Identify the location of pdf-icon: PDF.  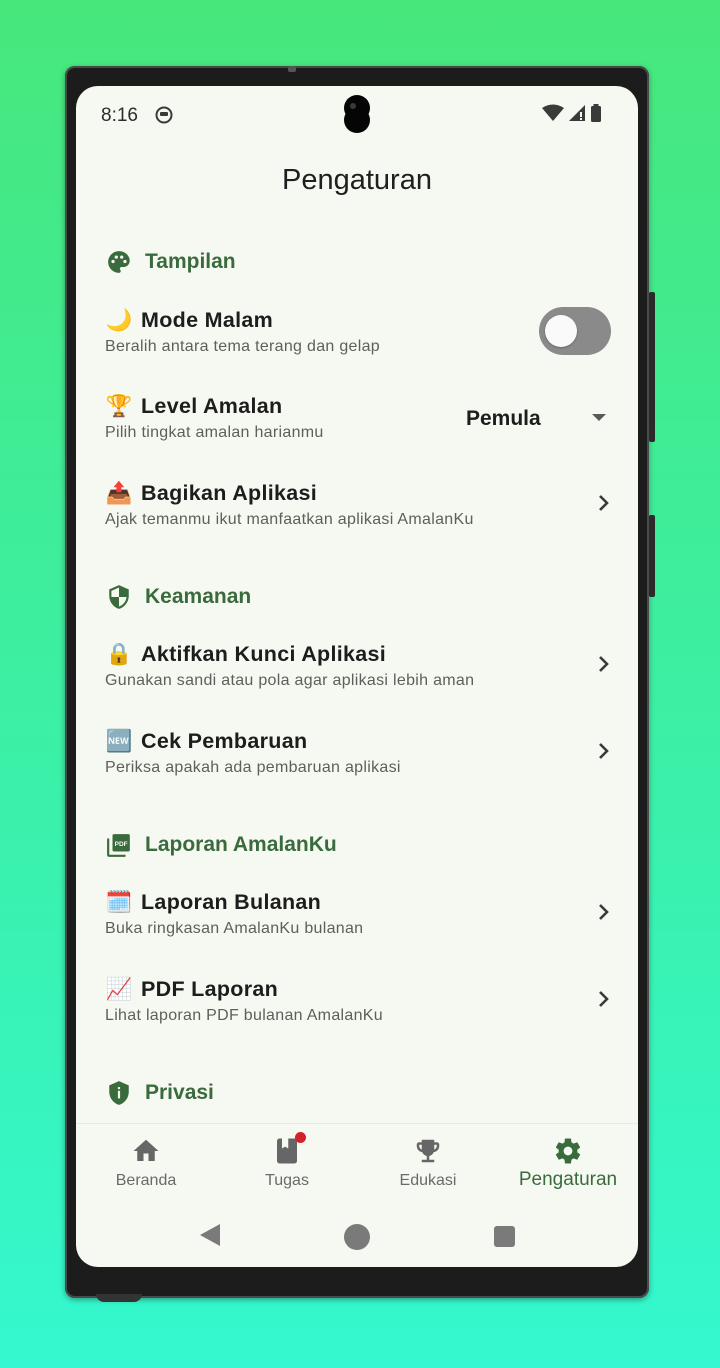
(119, 845).